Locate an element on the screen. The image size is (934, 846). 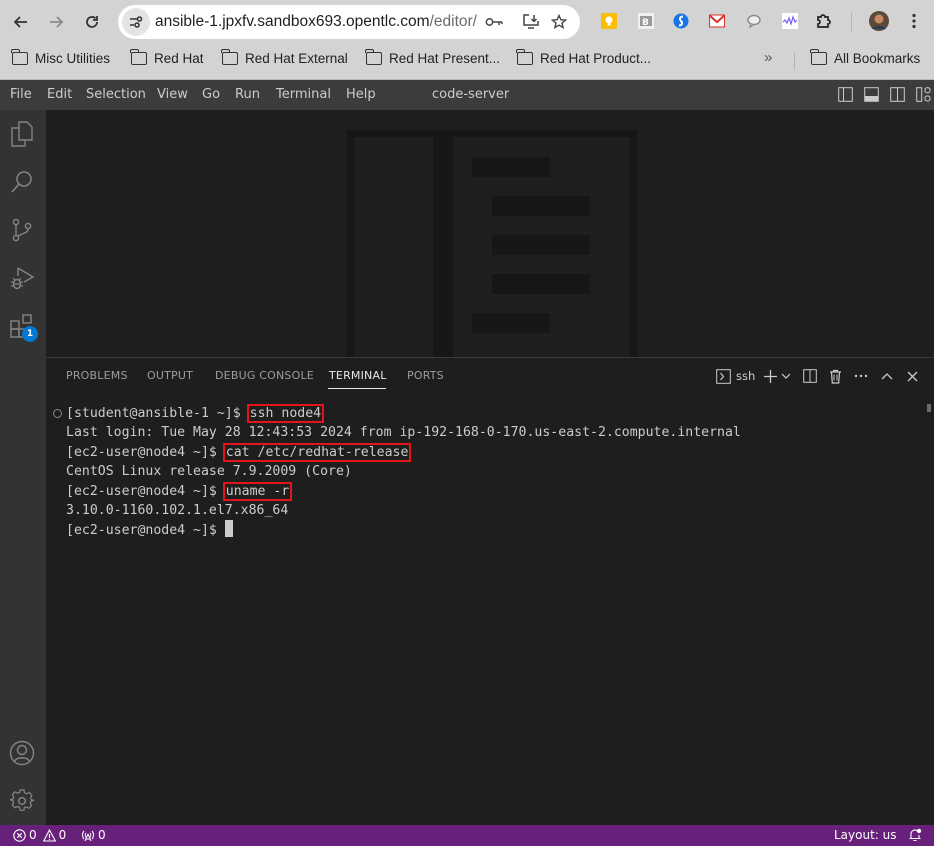
ports-status: 0 is located at coordinates (93, 835).